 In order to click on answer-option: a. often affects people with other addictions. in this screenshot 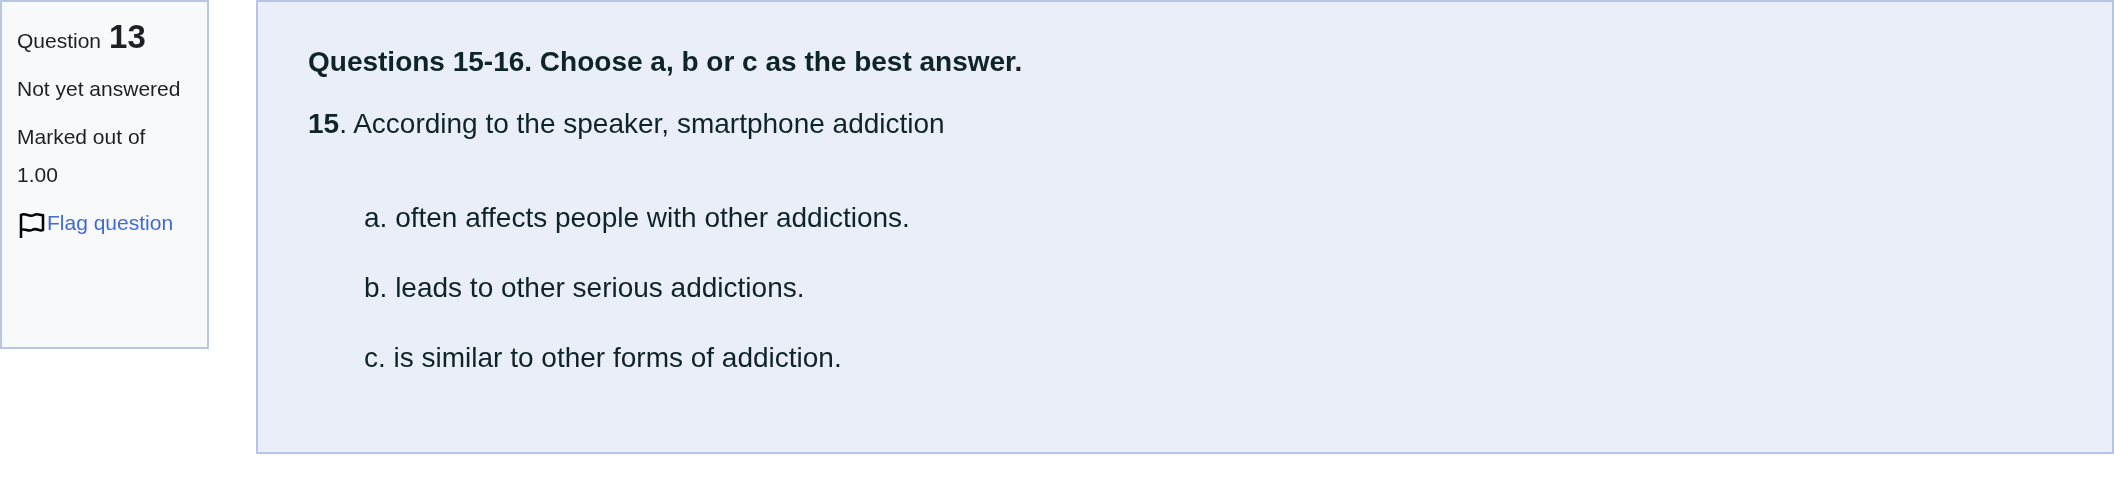, I will do `click(1213, 218)`.